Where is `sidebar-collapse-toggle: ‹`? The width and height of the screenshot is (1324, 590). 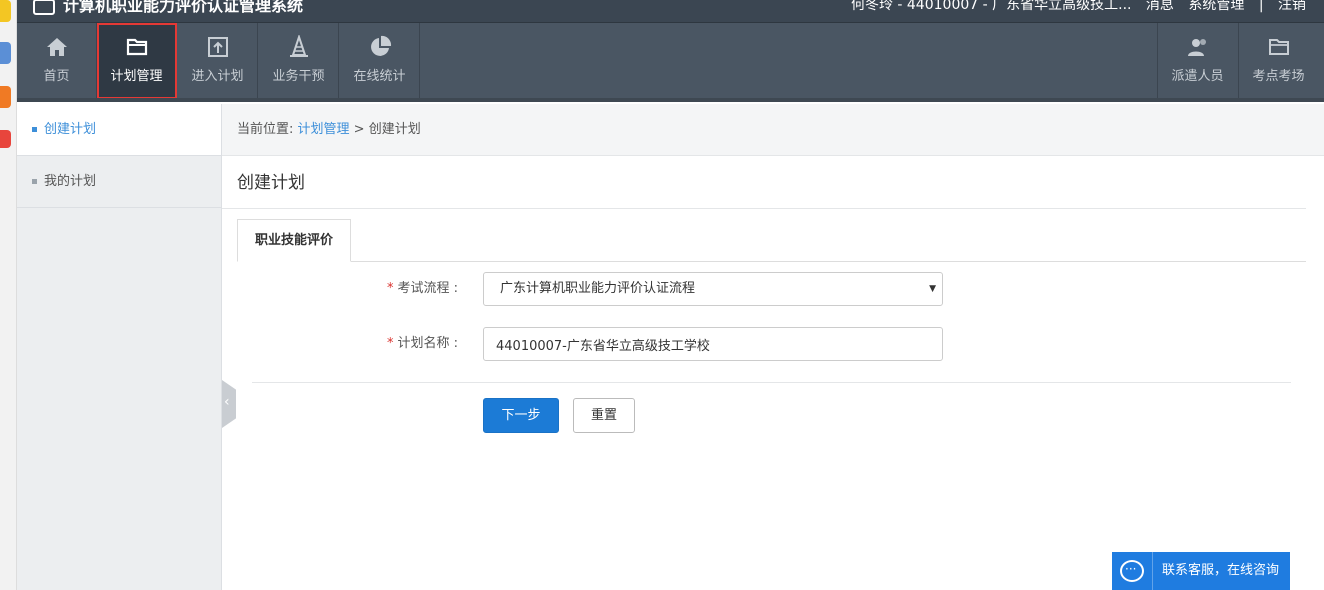 sidebar-collapse-toggle: ‹ is located at coordinates (229, 404).